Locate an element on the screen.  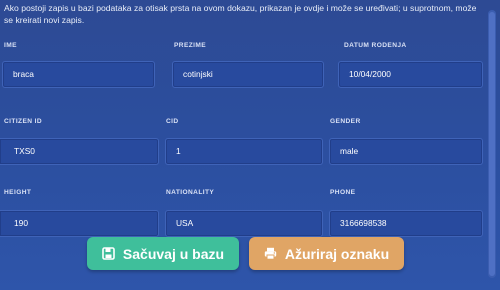
cid-field: 1 is located at coordinates (244, 151).